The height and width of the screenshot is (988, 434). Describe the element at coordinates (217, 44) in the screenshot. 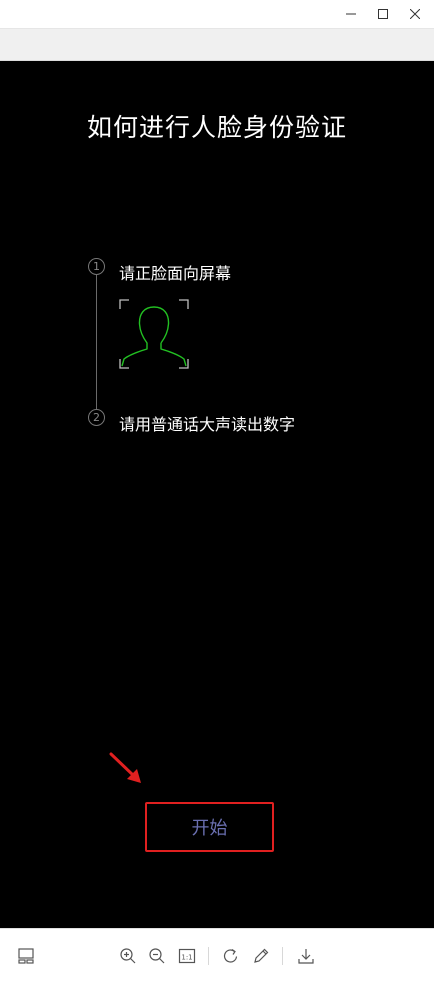

I see `top-toolbar-strip` at that location.